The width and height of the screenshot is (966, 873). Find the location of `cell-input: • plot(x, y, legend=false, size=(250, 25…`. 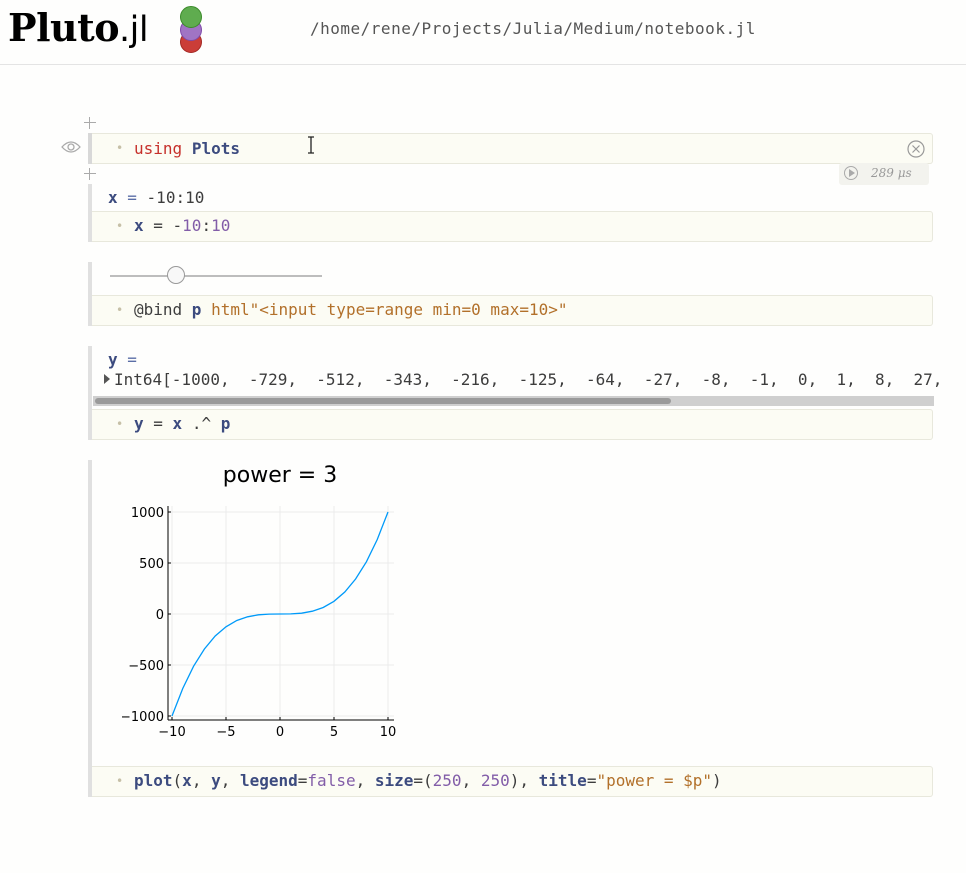

cell-input: • plot(x, y, legend=false, size=(250, 25… is located at coordinates (512, 781).